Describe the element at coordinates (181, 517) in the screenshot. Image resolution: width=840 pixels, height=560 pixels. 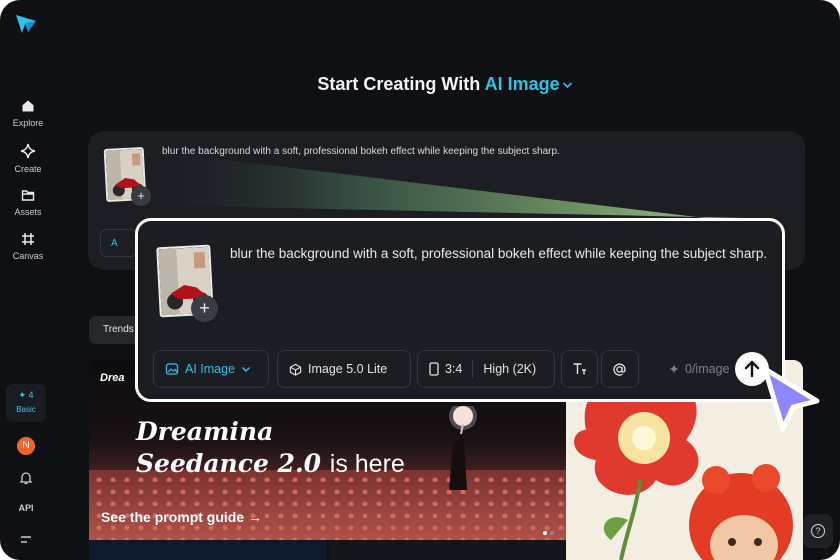
I see `prompt-guide-link: See the prompt guide →` at that location.